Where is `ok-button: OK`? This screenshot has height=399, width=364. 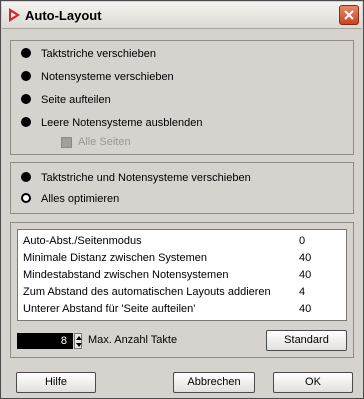 ok-button: OK is located at coordinates (313, 382).